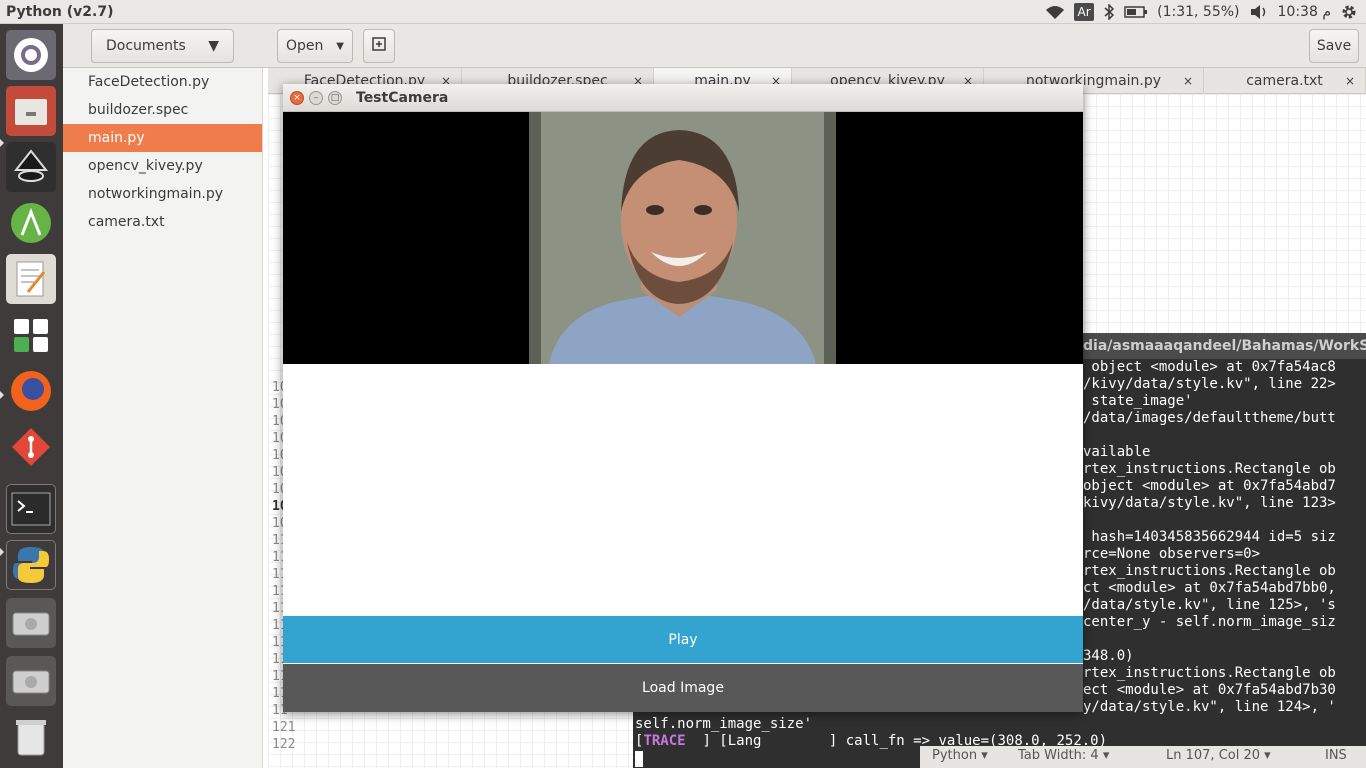 The image size is (1366, 768). What do you see at coordinates (1055, 12) in the screenshot?
I see `wifi-icon` at bounding box center [1055, 12].